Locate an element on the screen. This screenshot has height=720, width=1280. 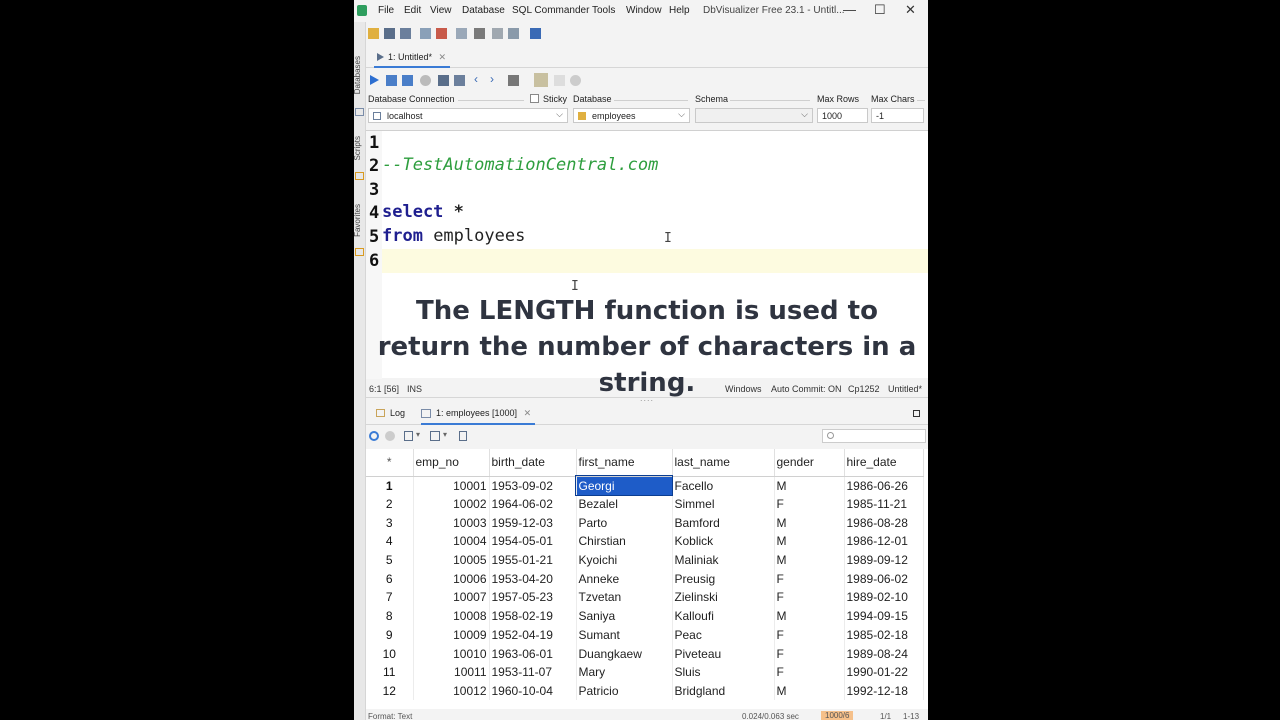
row-number: 6 is located at coordinates (390, 579).